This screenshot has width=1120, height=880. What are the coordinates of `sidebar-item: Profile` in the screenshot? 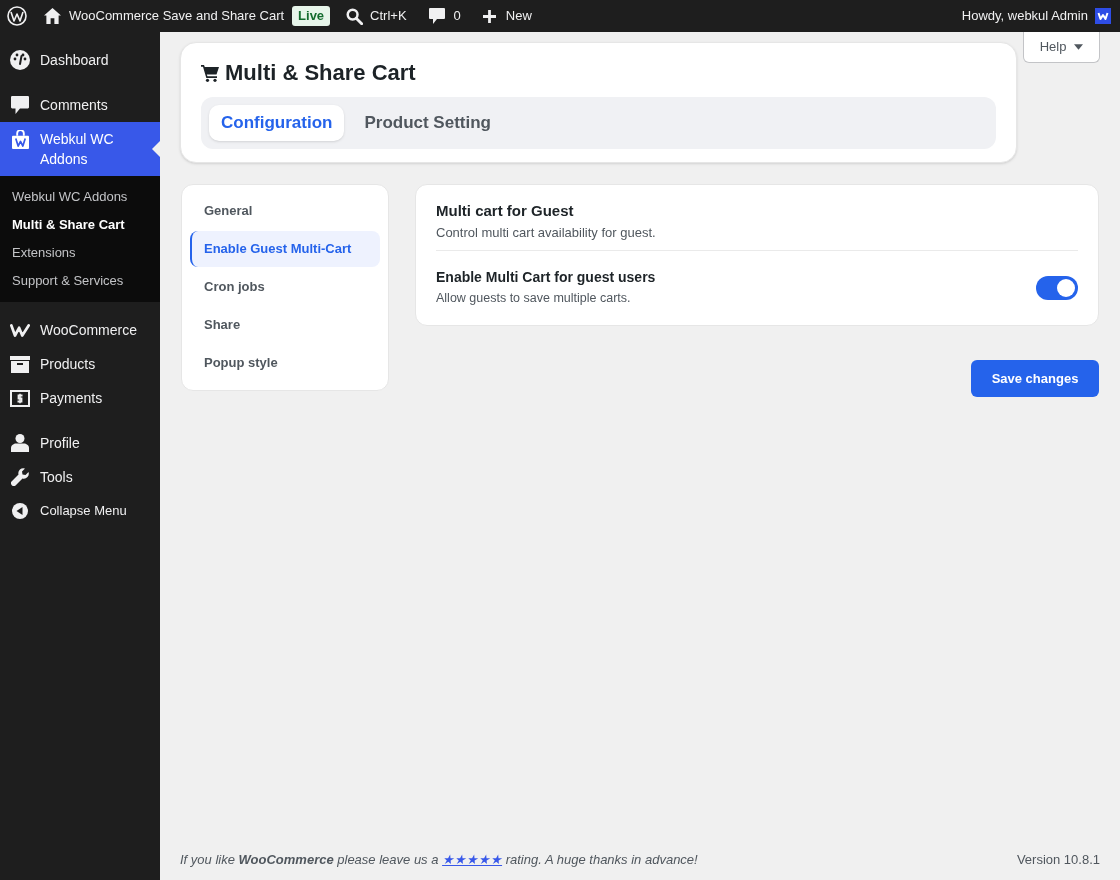 It's located at (80, 443).